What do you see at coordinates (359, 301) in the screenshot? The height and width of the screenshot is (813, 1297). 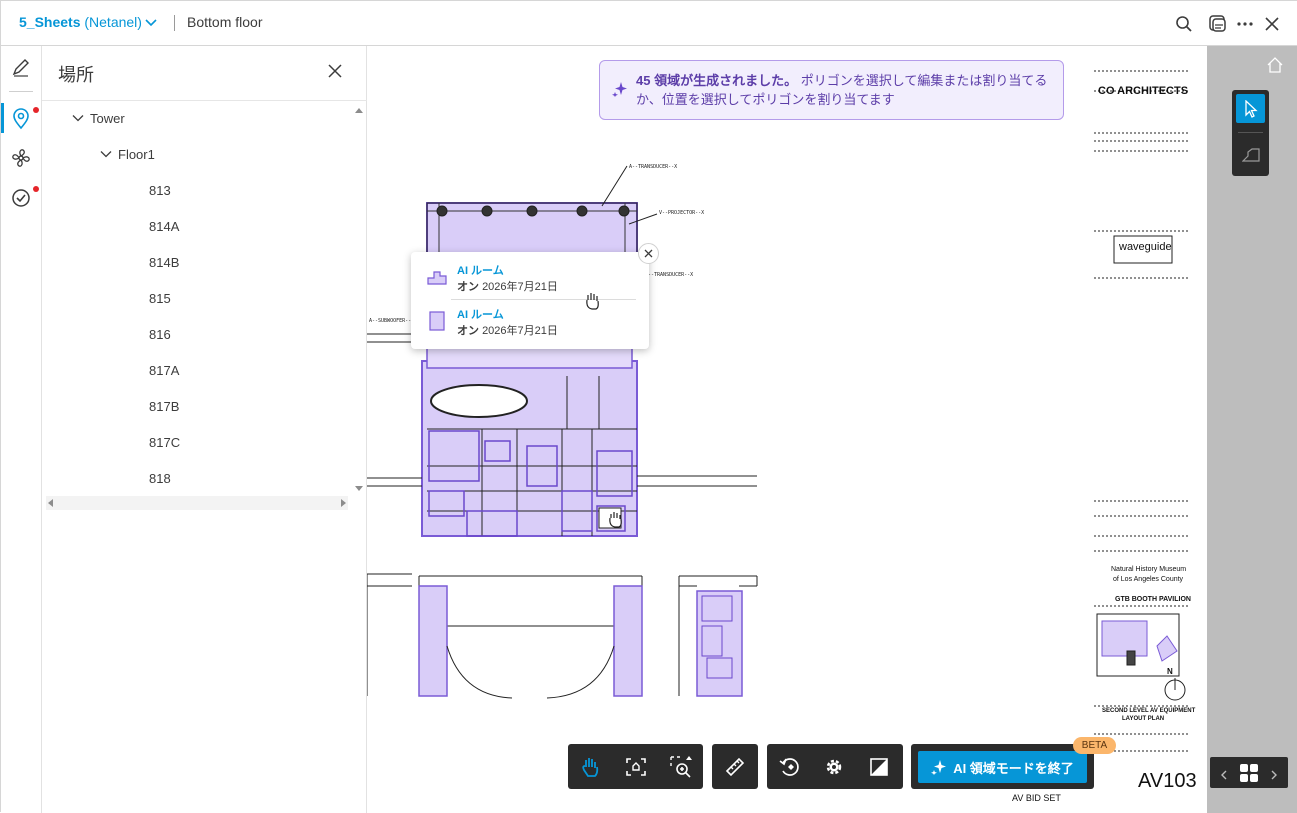 I see `vertical-scrollbar` at bounding box center [359, 301].